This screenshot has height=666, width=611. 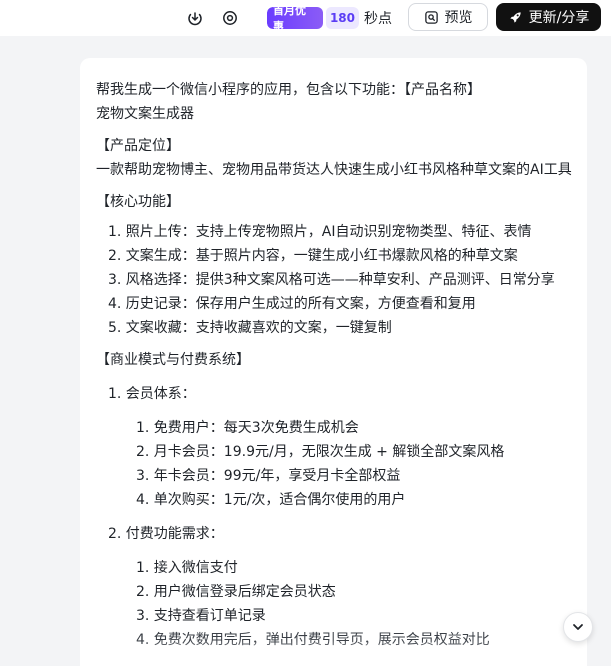 I want to click on chevron-down-icon, so click(x=578, y=627).